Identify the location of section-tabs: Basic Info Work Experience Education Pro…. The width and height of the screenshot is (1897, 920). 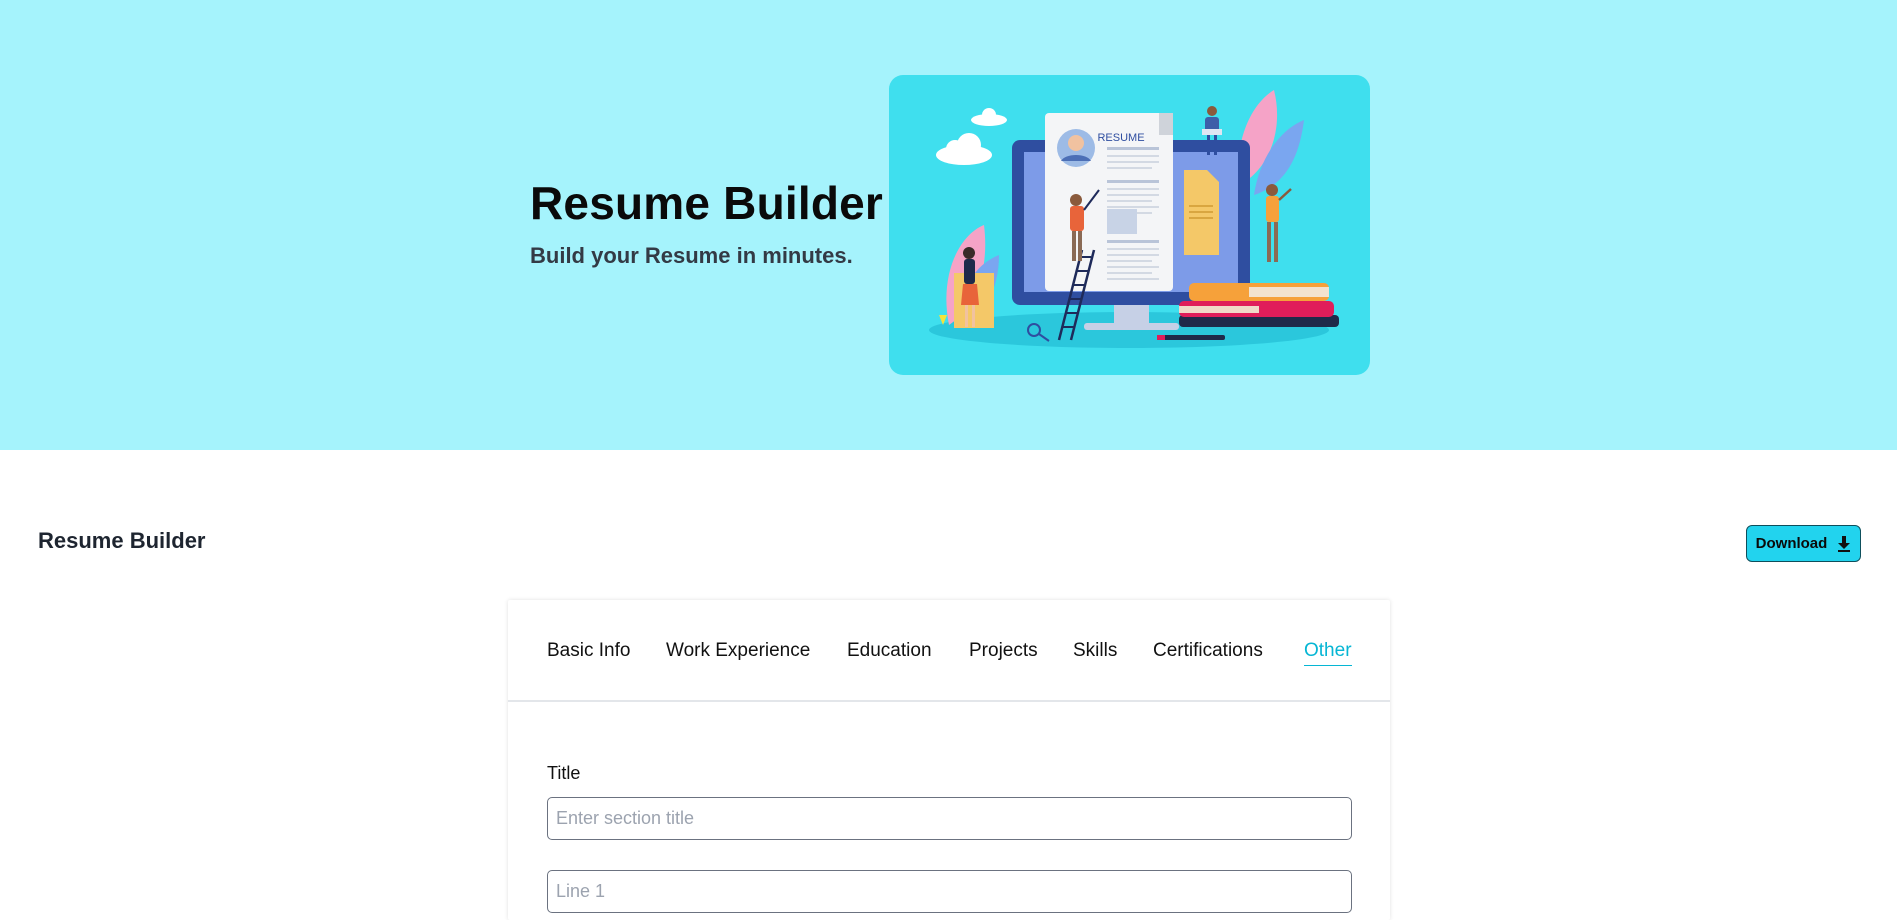
(949, 651).